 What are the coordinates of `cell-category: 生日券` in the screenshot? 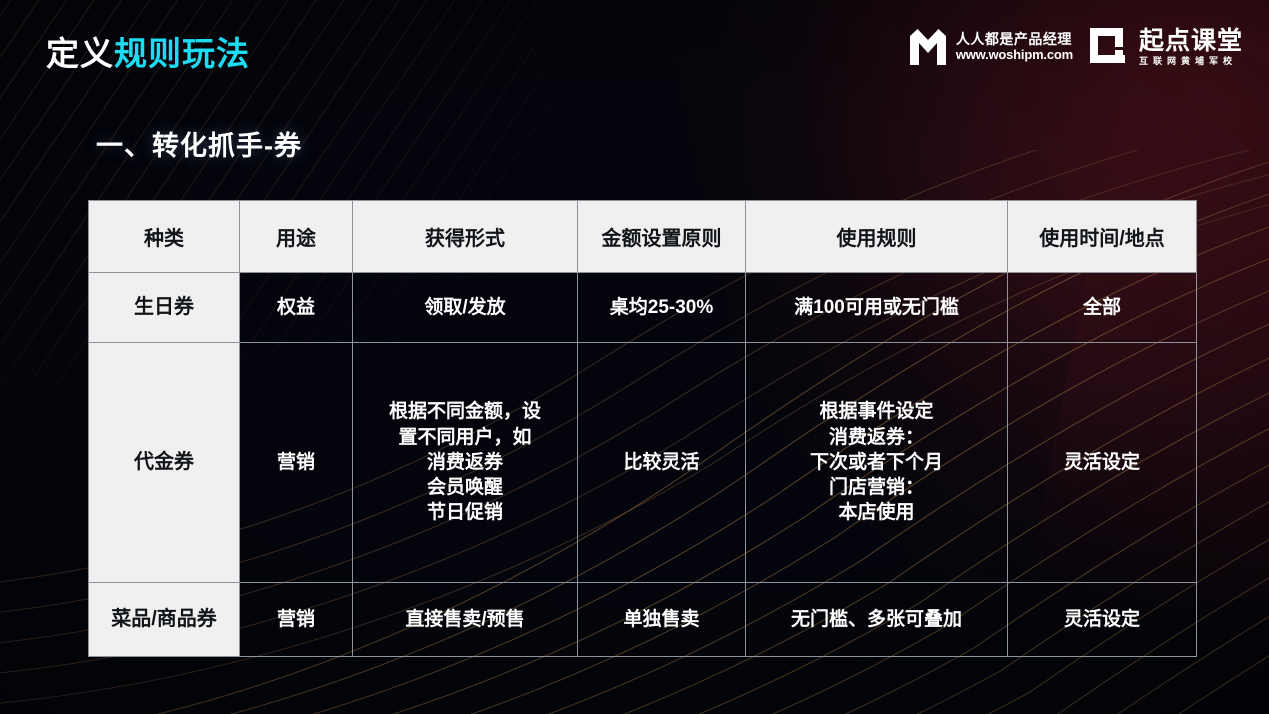 It's located at (164, 307).